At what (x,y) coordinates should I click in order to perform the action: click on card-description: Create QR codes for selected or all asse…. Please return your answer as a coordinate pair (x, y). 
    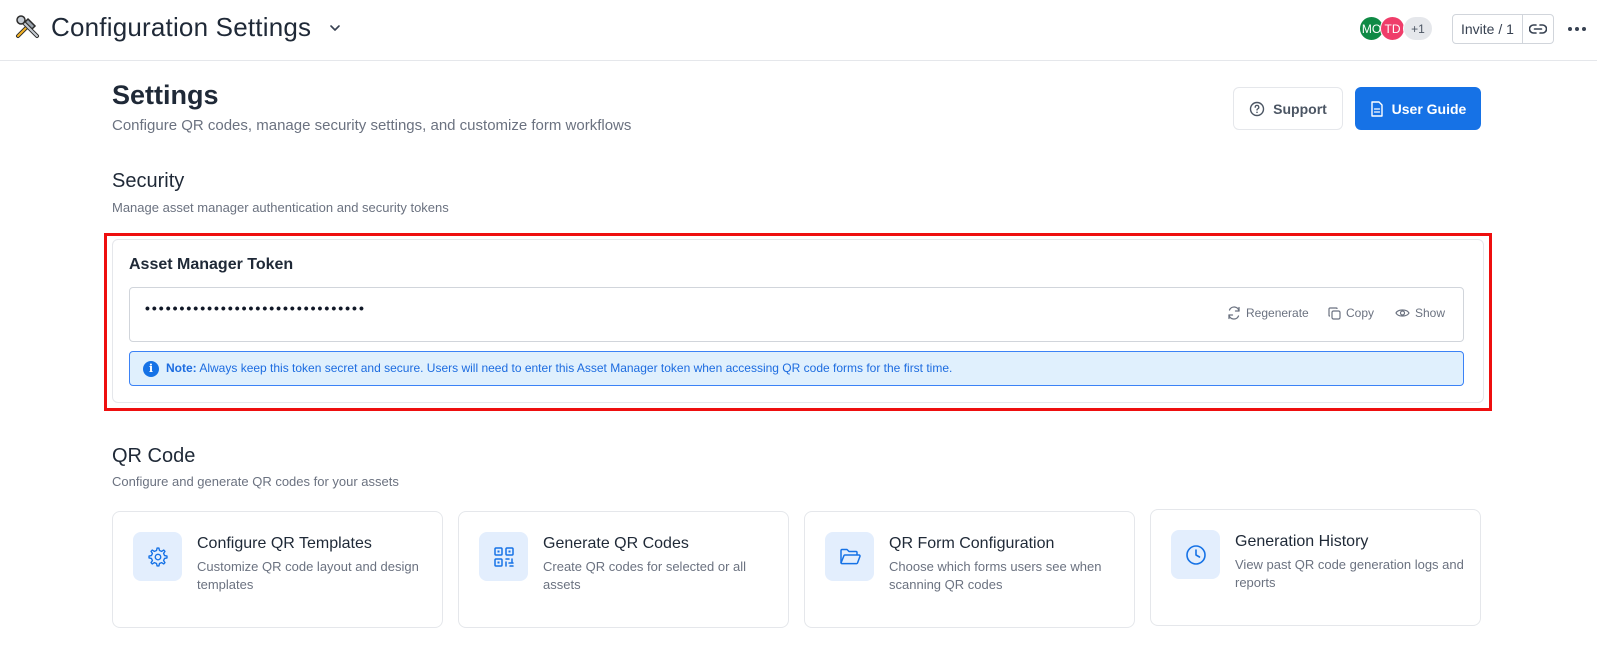
    Looking at the image, I should click on (645, 575).